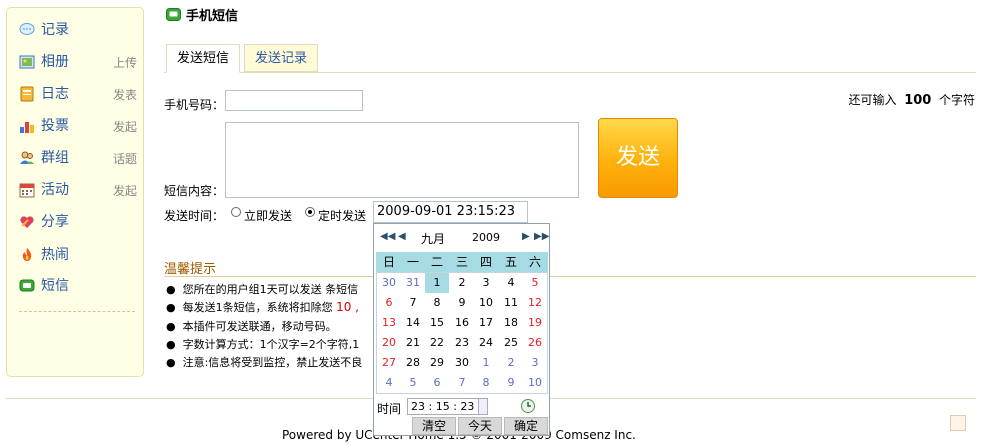 The height and width of the screenshot is (445, 987). I want to click on calendar-day: 29, so click(437, 363).